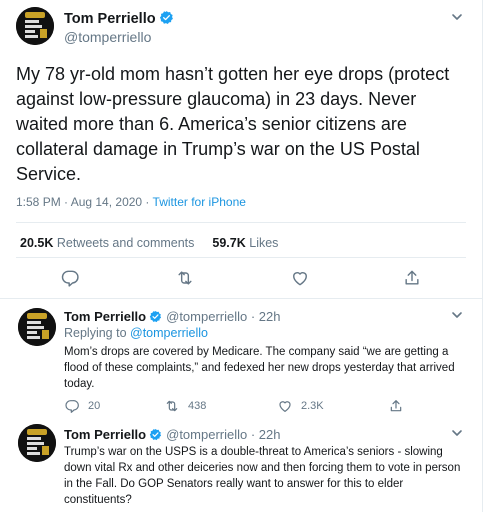 This screenshot has height=512, width=485. I want to click on retweets-count: 20.5K, so click(37, 243).